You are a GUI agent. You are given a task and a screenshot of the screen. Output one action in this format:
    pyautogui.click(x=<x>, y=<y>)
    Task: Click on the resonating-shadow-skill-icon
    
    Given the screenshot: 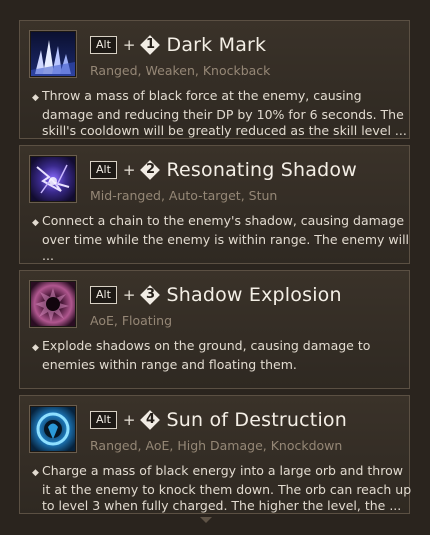 What is the action you would take?
    pyautogui.click(x=53, y=179)
    